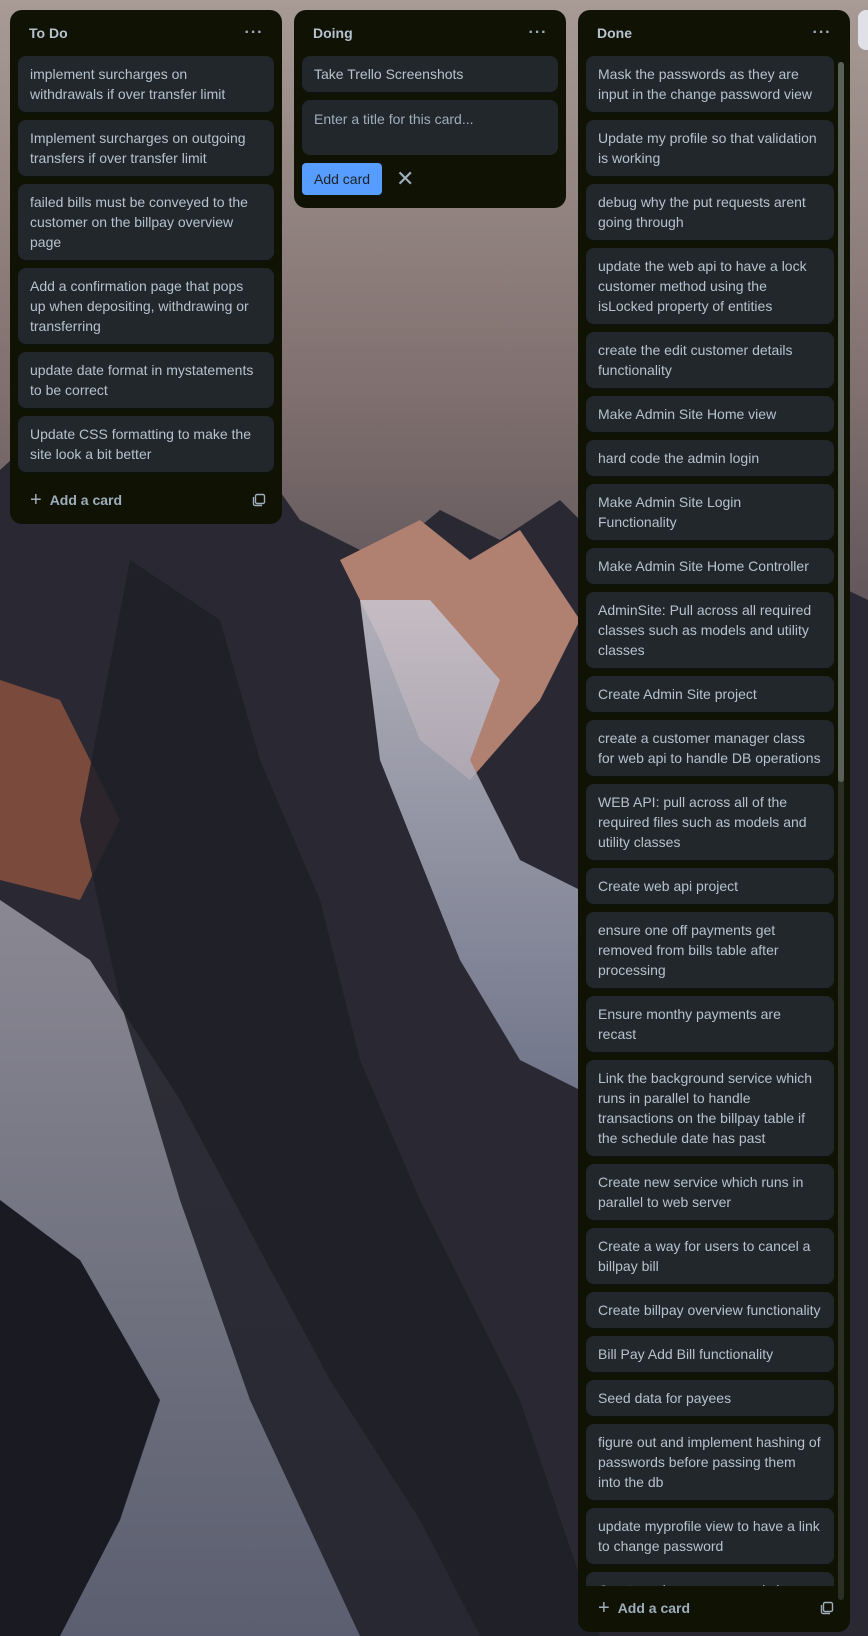 Image resolution: width=868 pixels, height=1636 pixels. What do you see at coordinates (710, 694) in the screenshot?
I see `card: Create Admin Site project` at bounding box center [710, 694].